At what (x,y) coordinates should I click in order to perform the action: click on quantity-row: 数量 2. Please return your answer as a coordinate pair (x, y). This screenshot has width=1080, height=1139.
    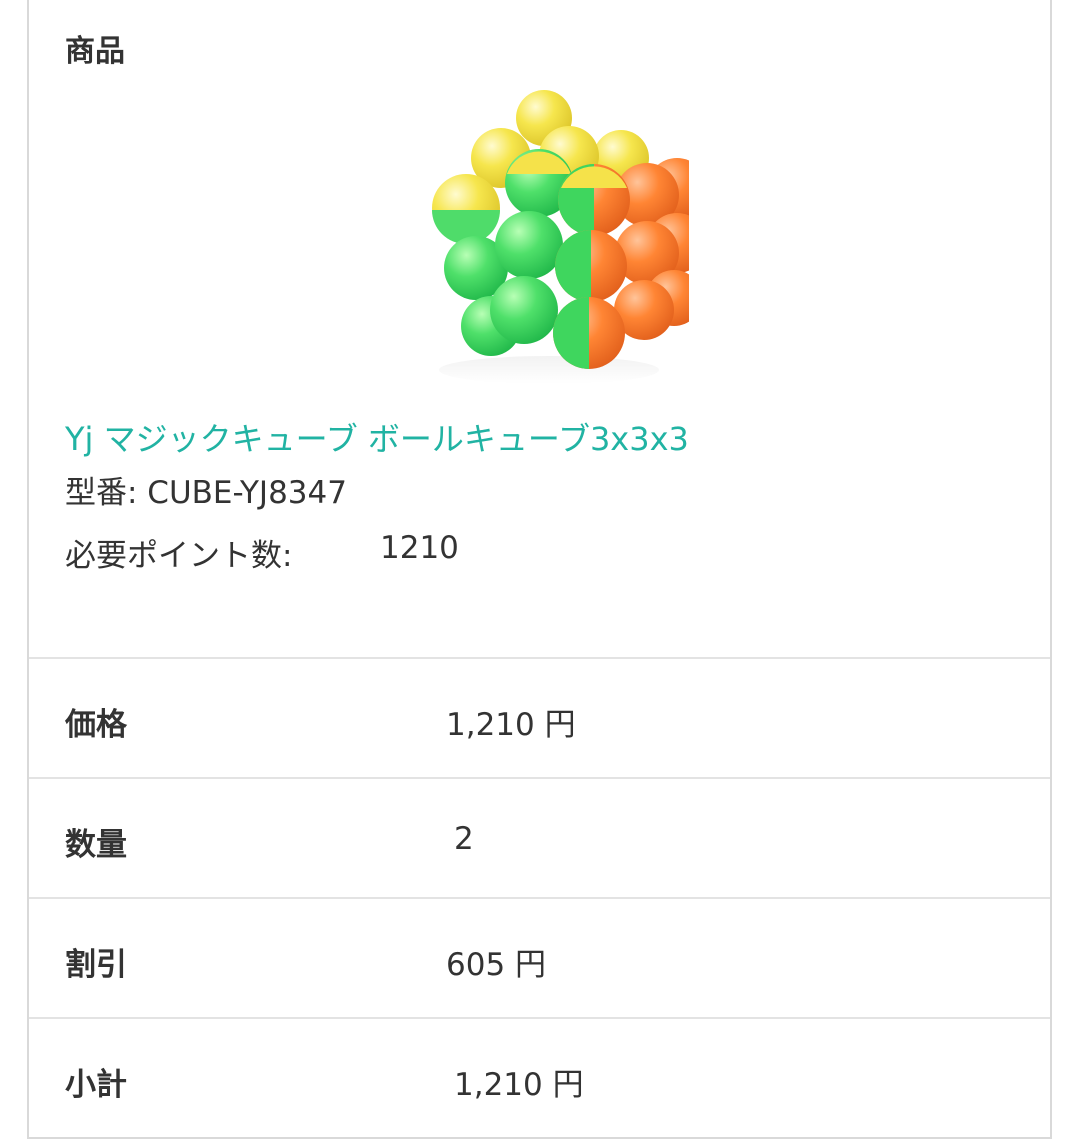
    Looking at the image, I should click on (539, 837).